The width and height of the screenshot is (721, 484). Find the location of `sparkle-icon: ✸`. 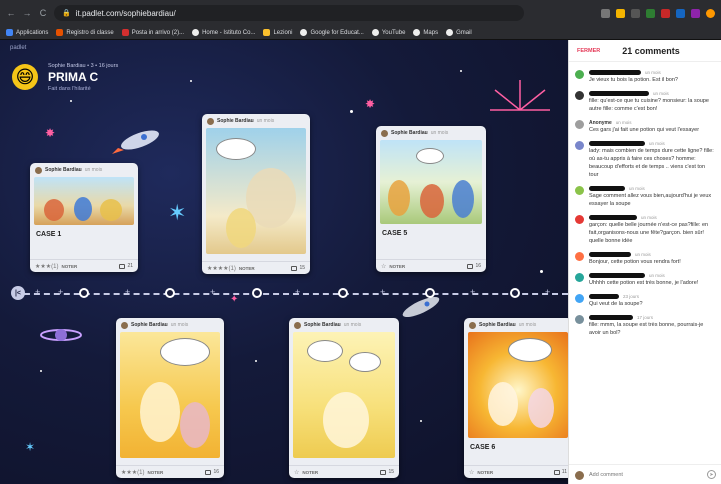

sparkle-icon: ✸ is located at coordinates (370, 104).